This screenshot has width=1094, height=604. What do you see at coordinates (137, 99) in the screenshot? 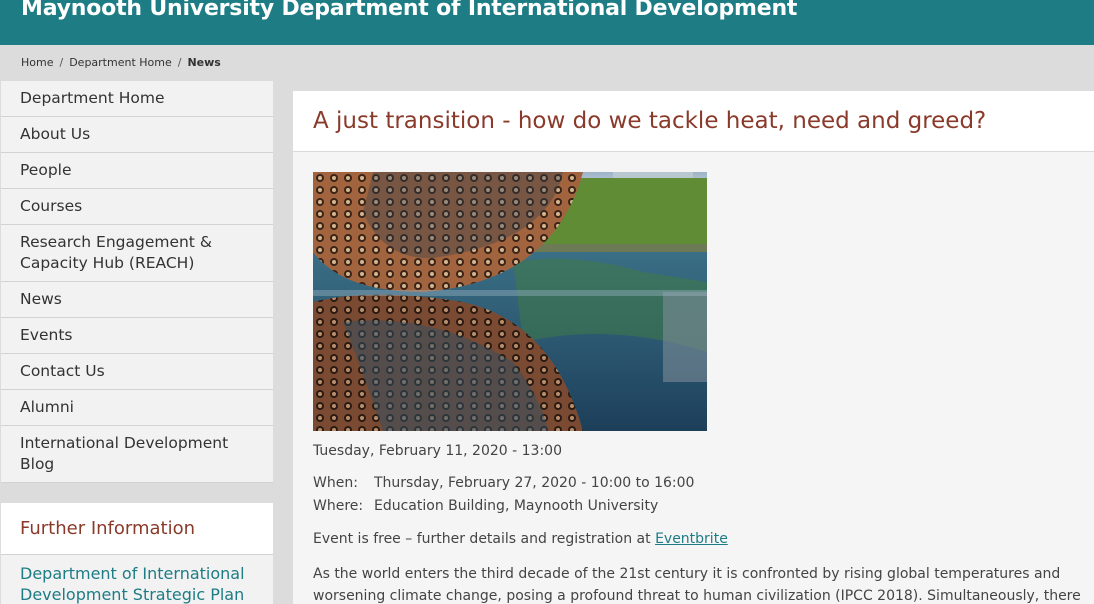
I see `sidebar-item-department-home: Department Home` at bounding box center [137, 99].